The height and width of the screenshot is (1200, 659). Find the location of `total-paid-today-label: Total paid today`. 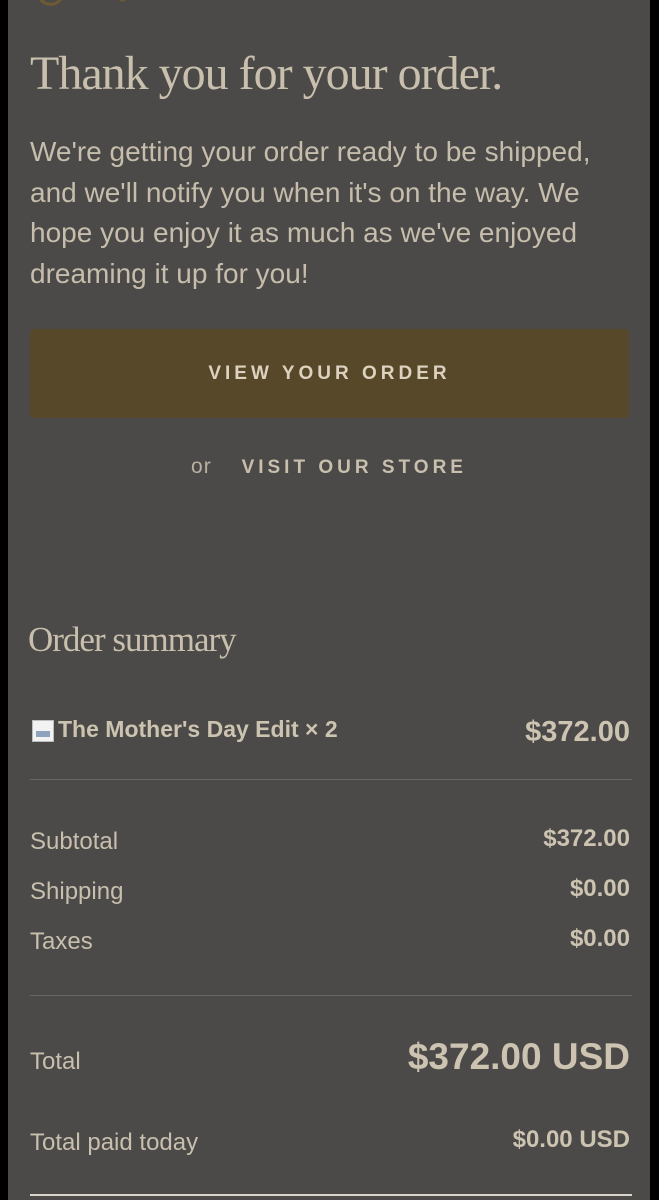

total-paid-today-label: Total paid today is located at coordinates (114, 1142).